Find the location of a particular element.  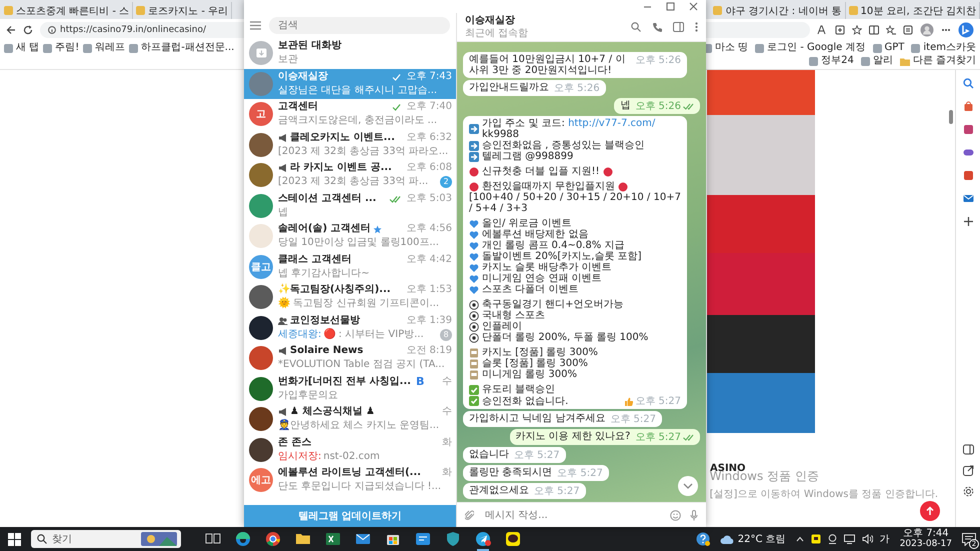

spreadsheet-icon is located at coordinates (333, 539).